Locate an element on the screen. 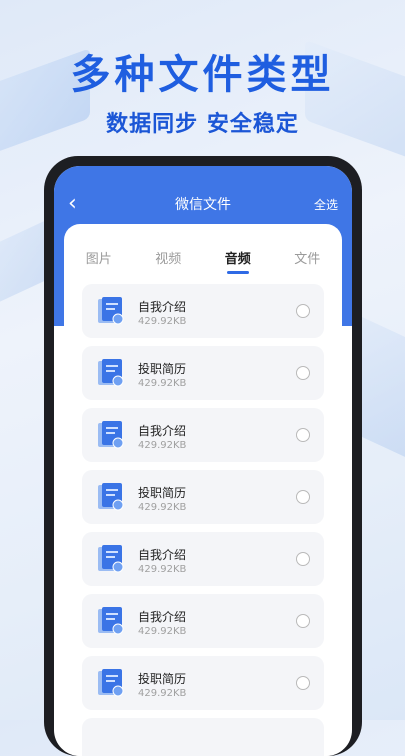 This screenshot has height=756, width=405. tab-audio: 音频 is located at coordinates (238, 256).